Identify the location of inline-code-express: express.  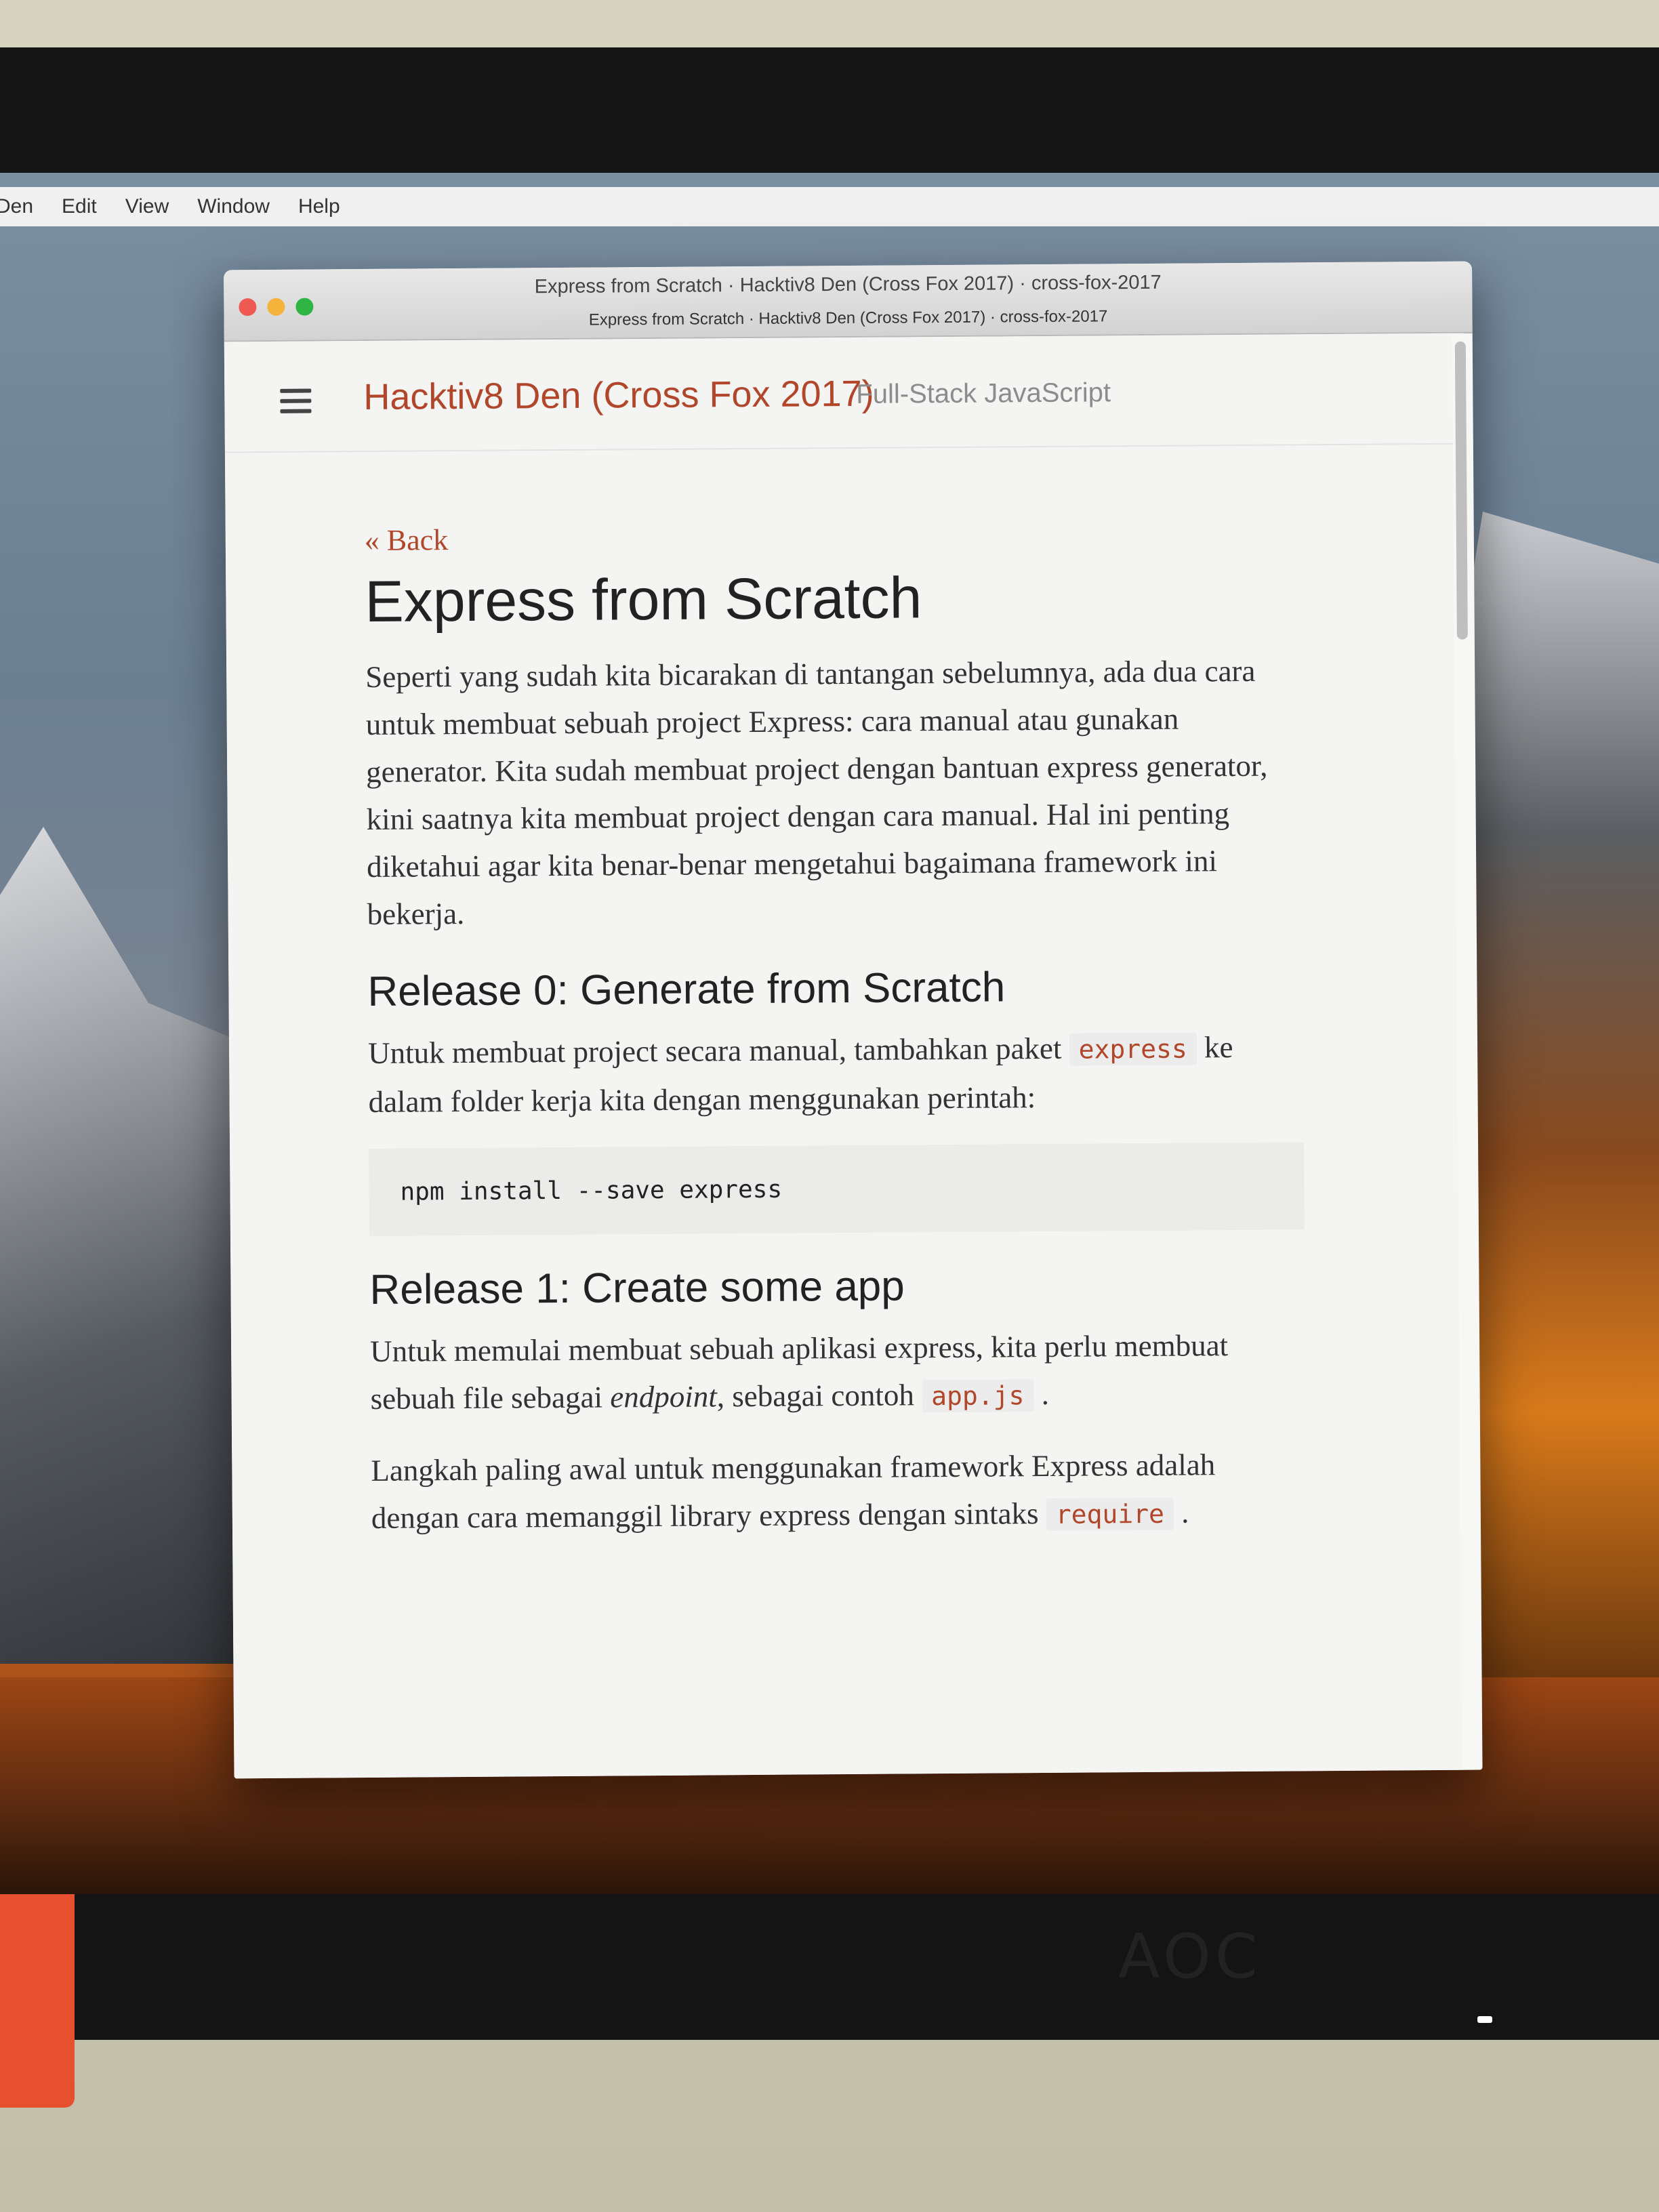
(1133, 1049).